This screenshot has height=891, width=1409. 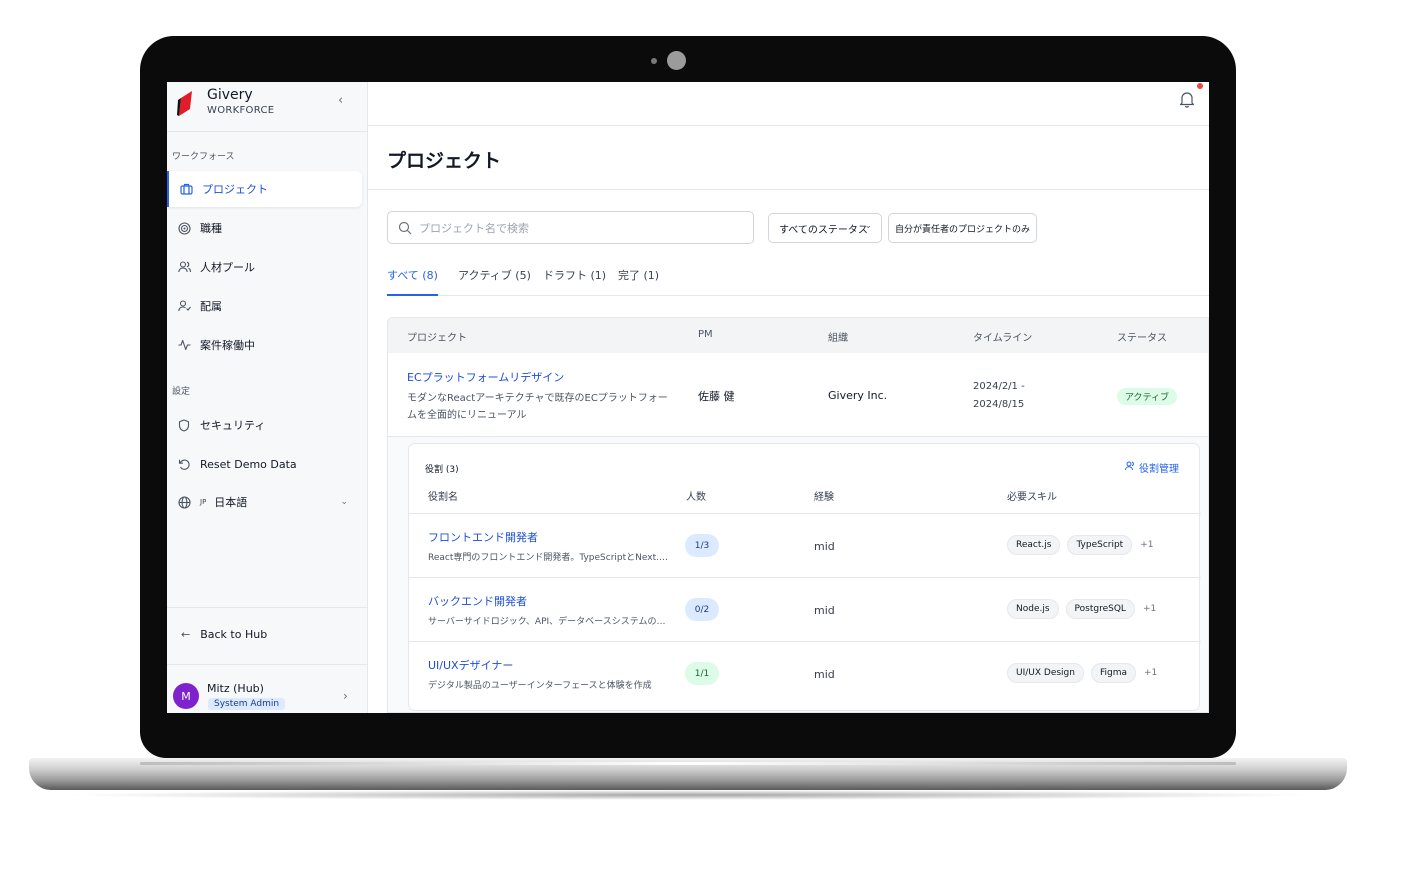 What do you see at coordinates (344, 502) in the screenshot?
I see `chevron-down-icon: ⌄` at bounding box center [344, 502].